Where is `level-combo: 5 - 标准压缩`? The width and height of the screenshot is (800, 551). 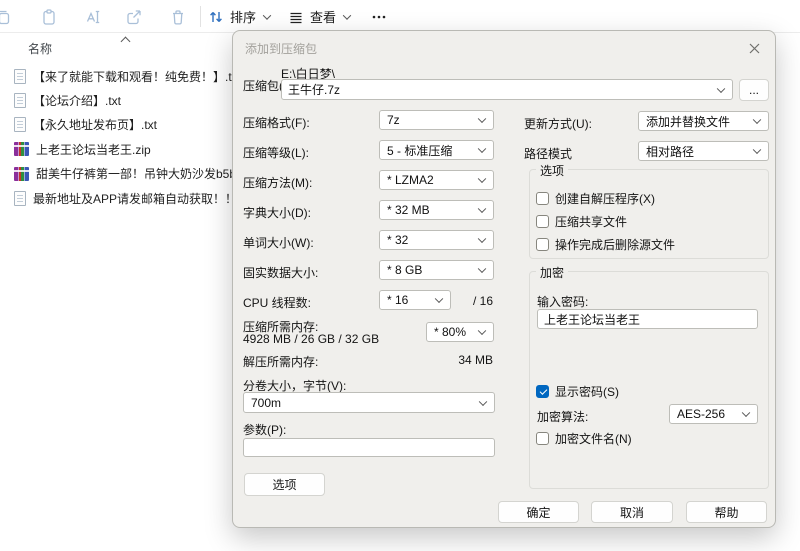 level-combo: 5 - 标准压缩 is located at coordinates (436, 150).